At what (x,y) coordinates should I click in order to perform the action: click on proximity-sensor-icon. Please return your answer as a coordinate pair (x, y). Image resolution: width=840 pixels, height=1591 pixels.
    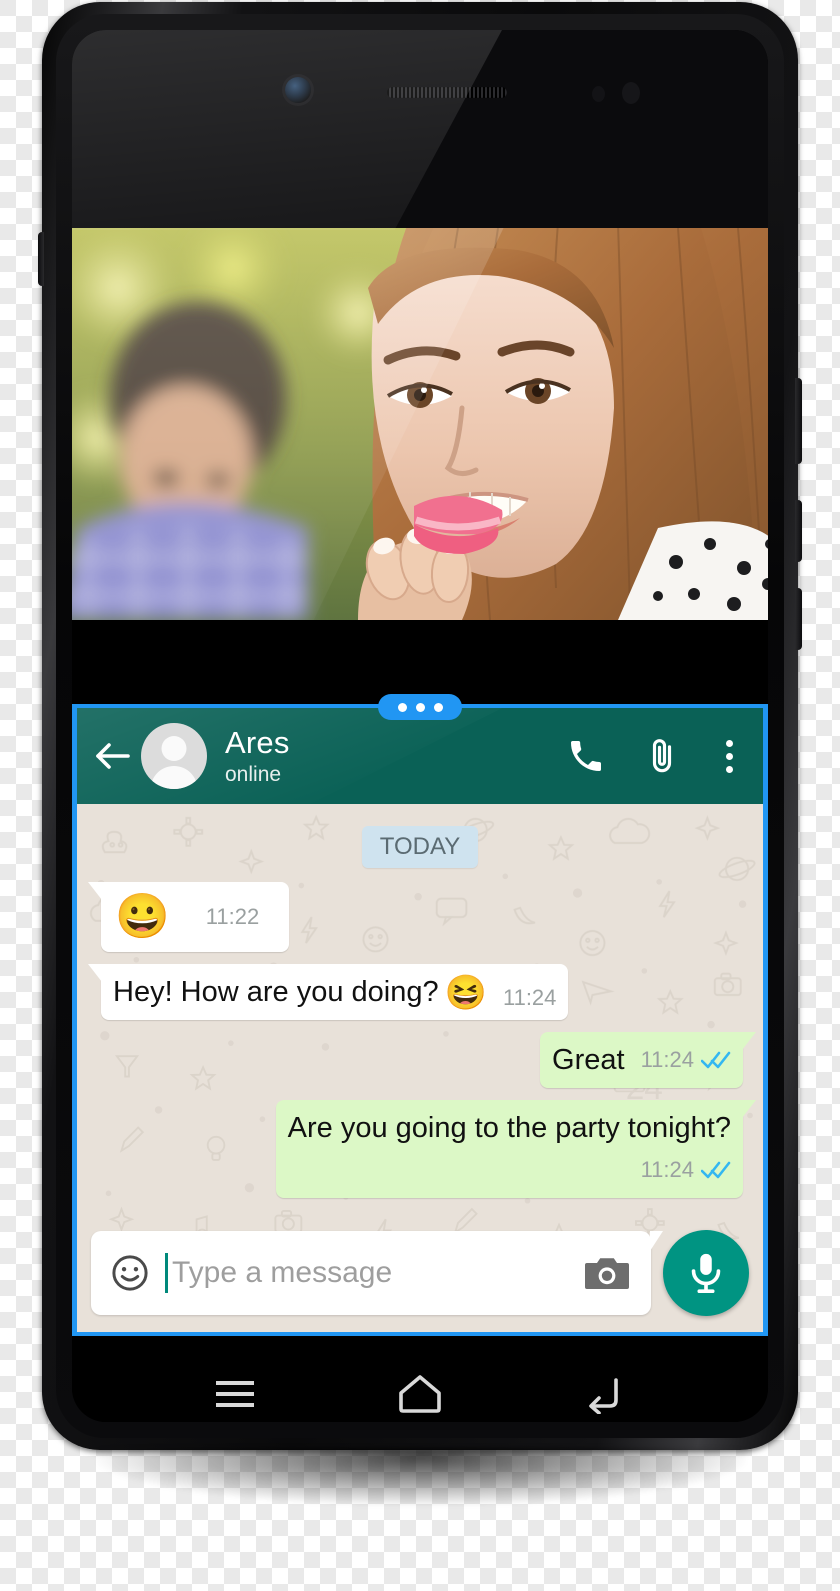
    Looking at the image, I should click on (598, 94).